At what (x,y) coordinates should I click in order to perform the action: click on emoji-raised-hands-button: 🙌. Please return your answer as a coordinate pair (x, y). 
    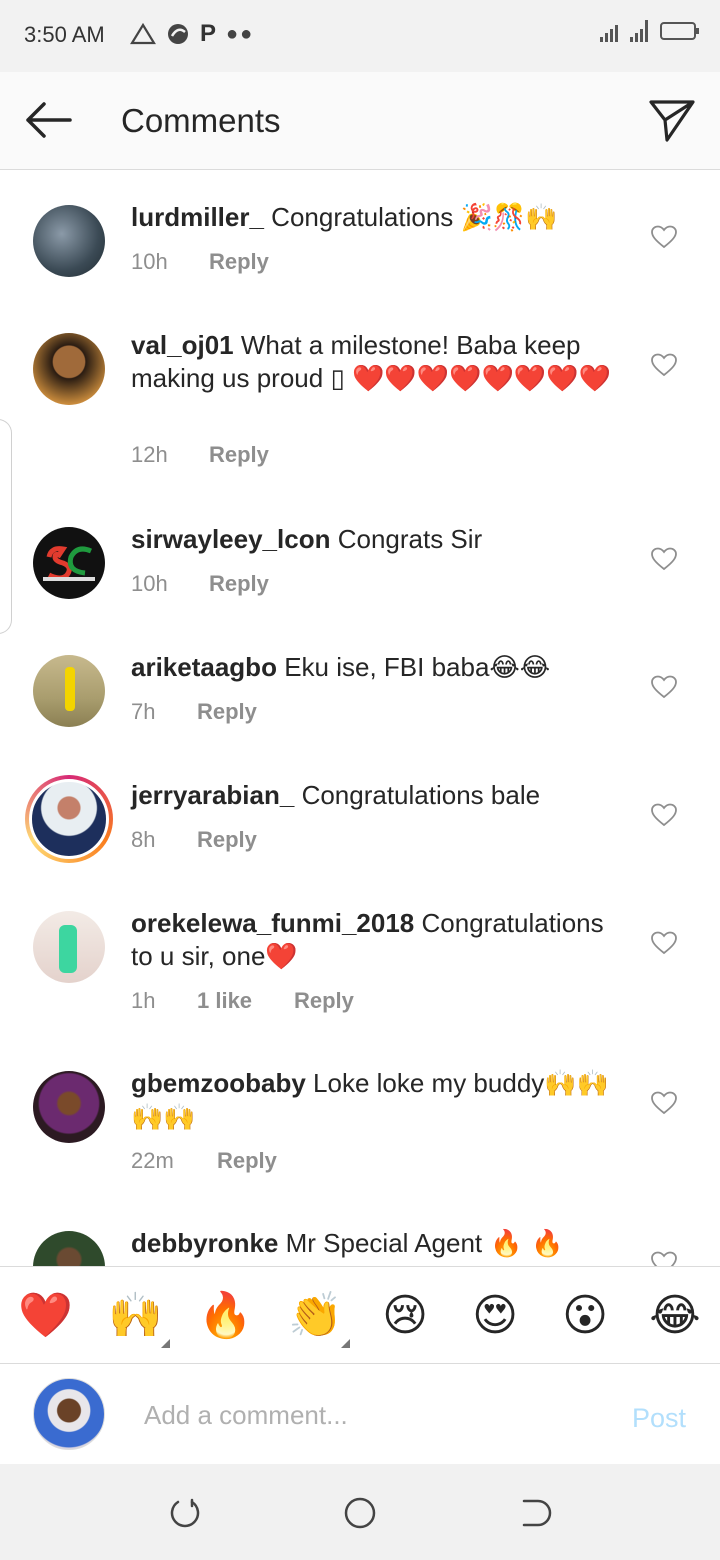
    Looking at the image, I should click on (135, 1316).